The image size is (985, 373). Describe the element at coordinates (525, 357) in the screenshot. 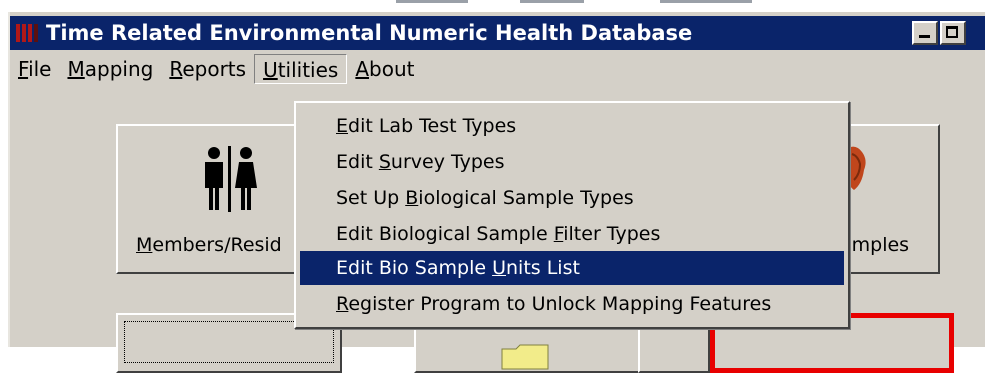

I see `folder-icon` at that location.